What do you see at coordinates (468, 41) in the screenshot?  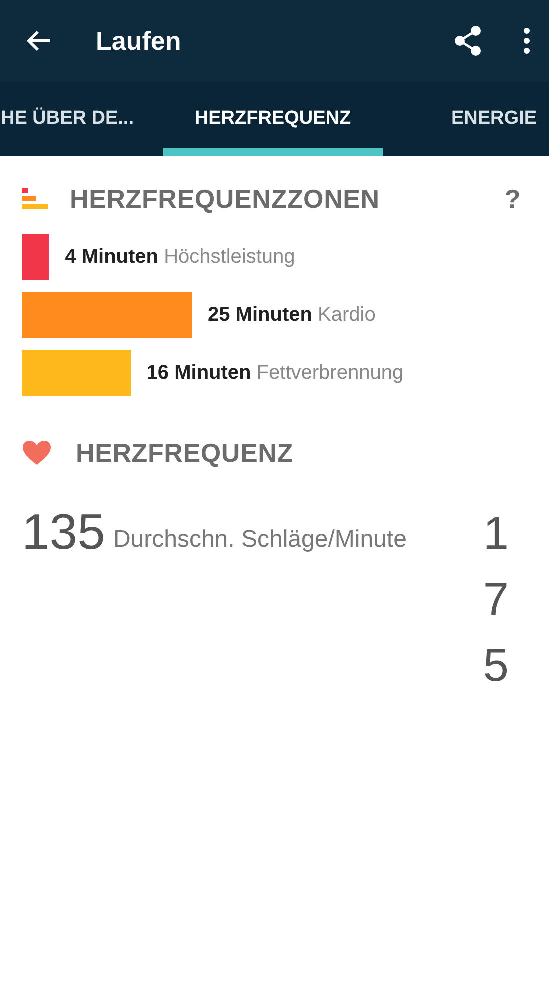 I see `share-icon` at bounding box center [468, 41].